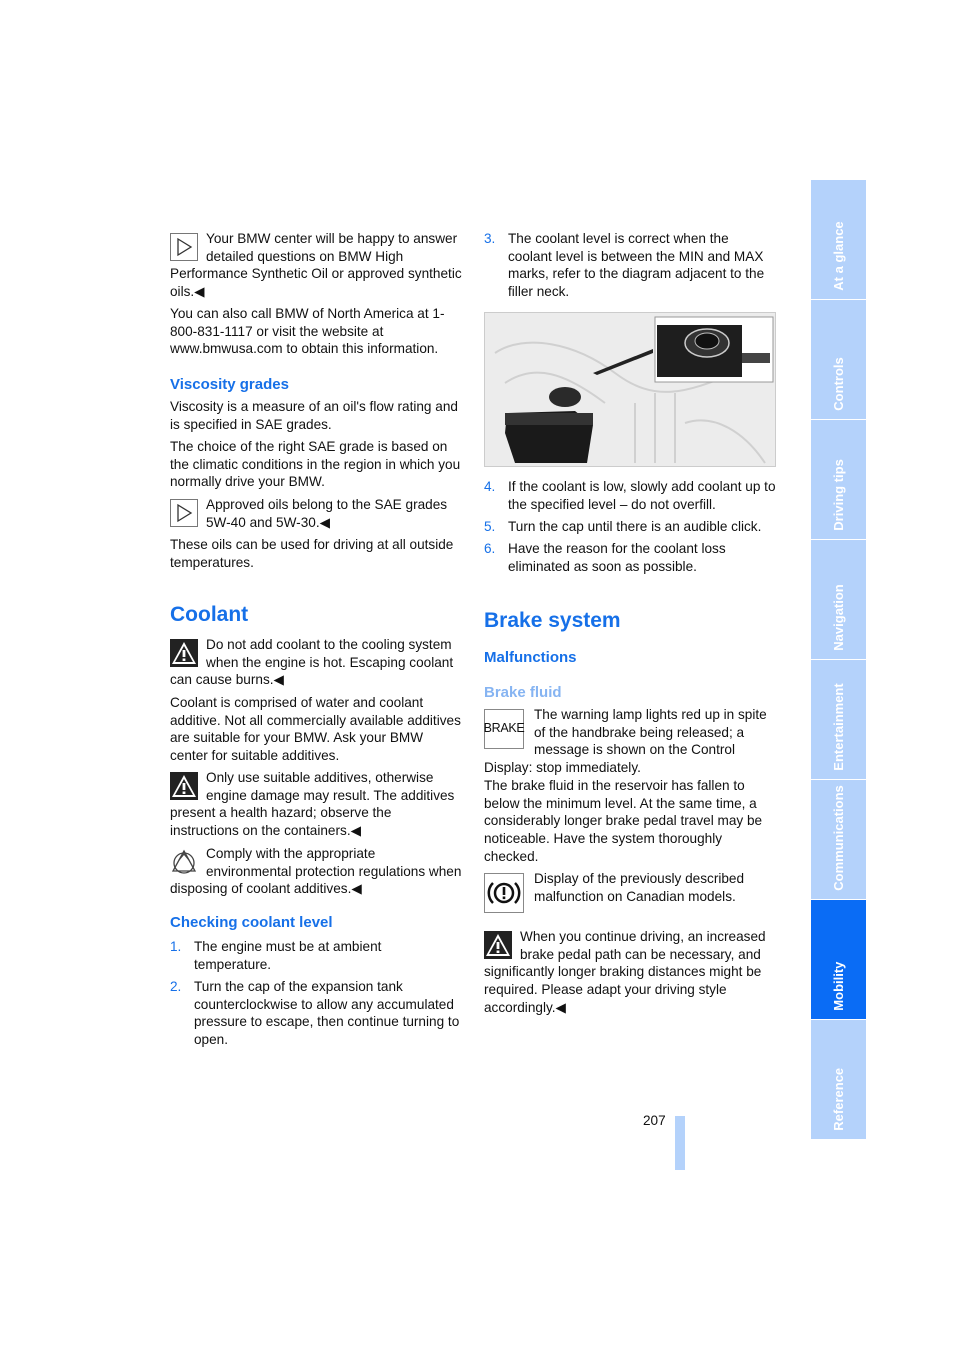 The image size is (954, 1351). Describe the element at coordinates (229, 384) in the screenshot. I see `viscosity-heading: Viscosity grades` at that location.